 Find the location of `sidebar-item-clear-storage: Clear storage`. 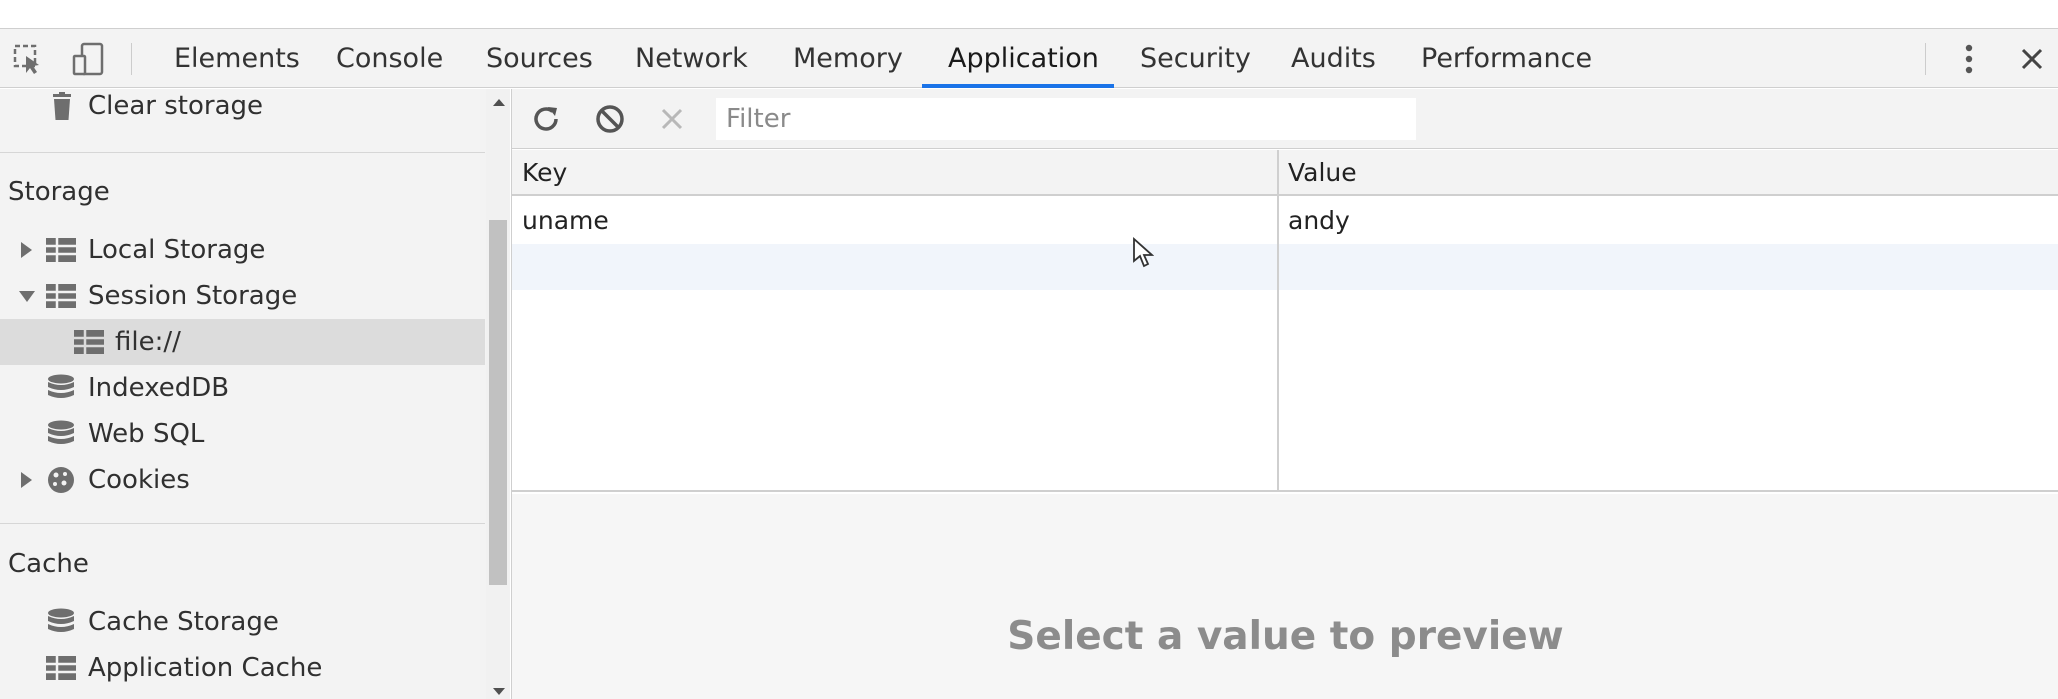

sidebar-item-clear-storage: Clear storage is located at coordinates (242, 109).